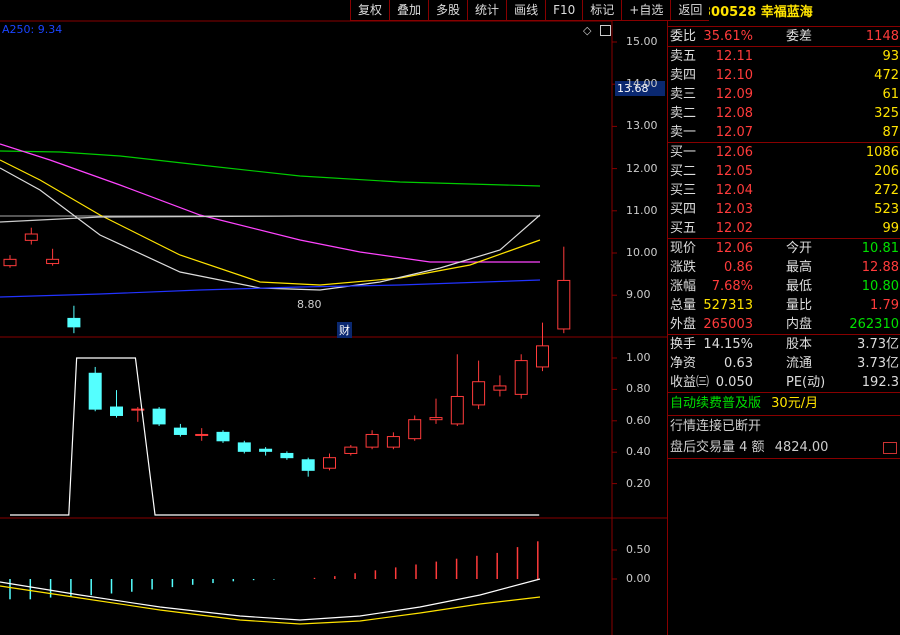  I want to click on quote-row-value: 0.86, so click(738, 267).